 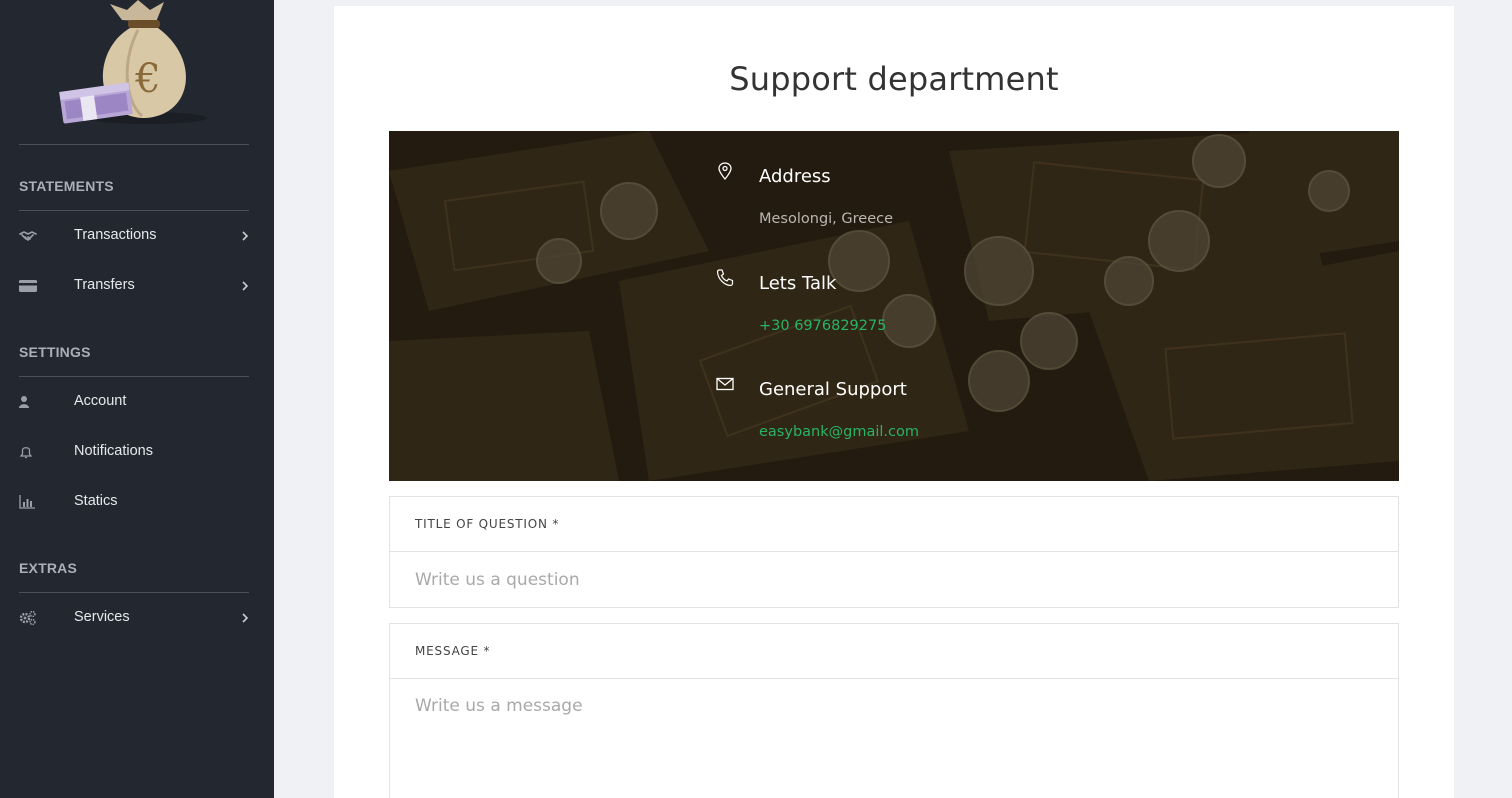 I want to click on support-email: easybank@gmail.com, so click(x=839, y=432).